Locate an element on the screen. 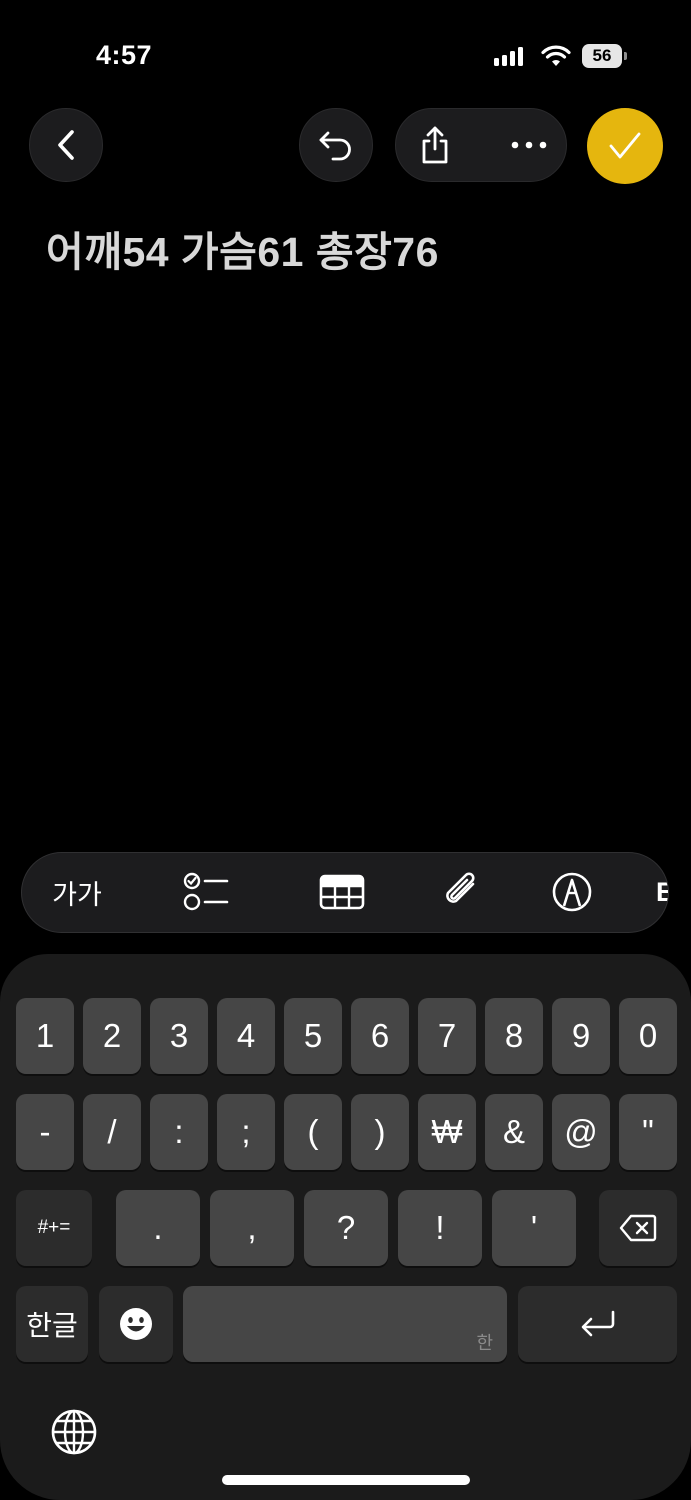 Image resolution: width=691 pixels, height=1500 pixels. ellipsis-icon is located at coordinates (529, 145).